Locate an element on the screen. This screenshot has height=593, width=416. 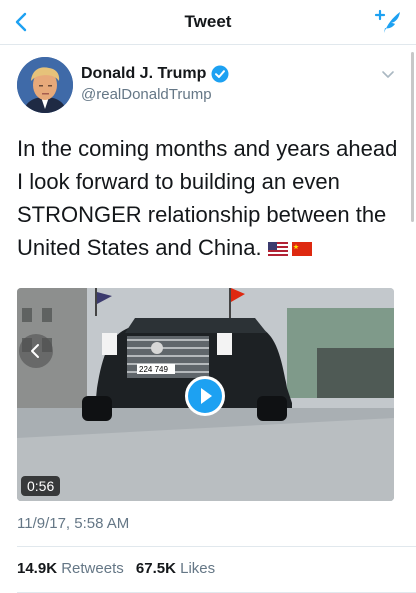
play-button is located at coordinates (205, 396).